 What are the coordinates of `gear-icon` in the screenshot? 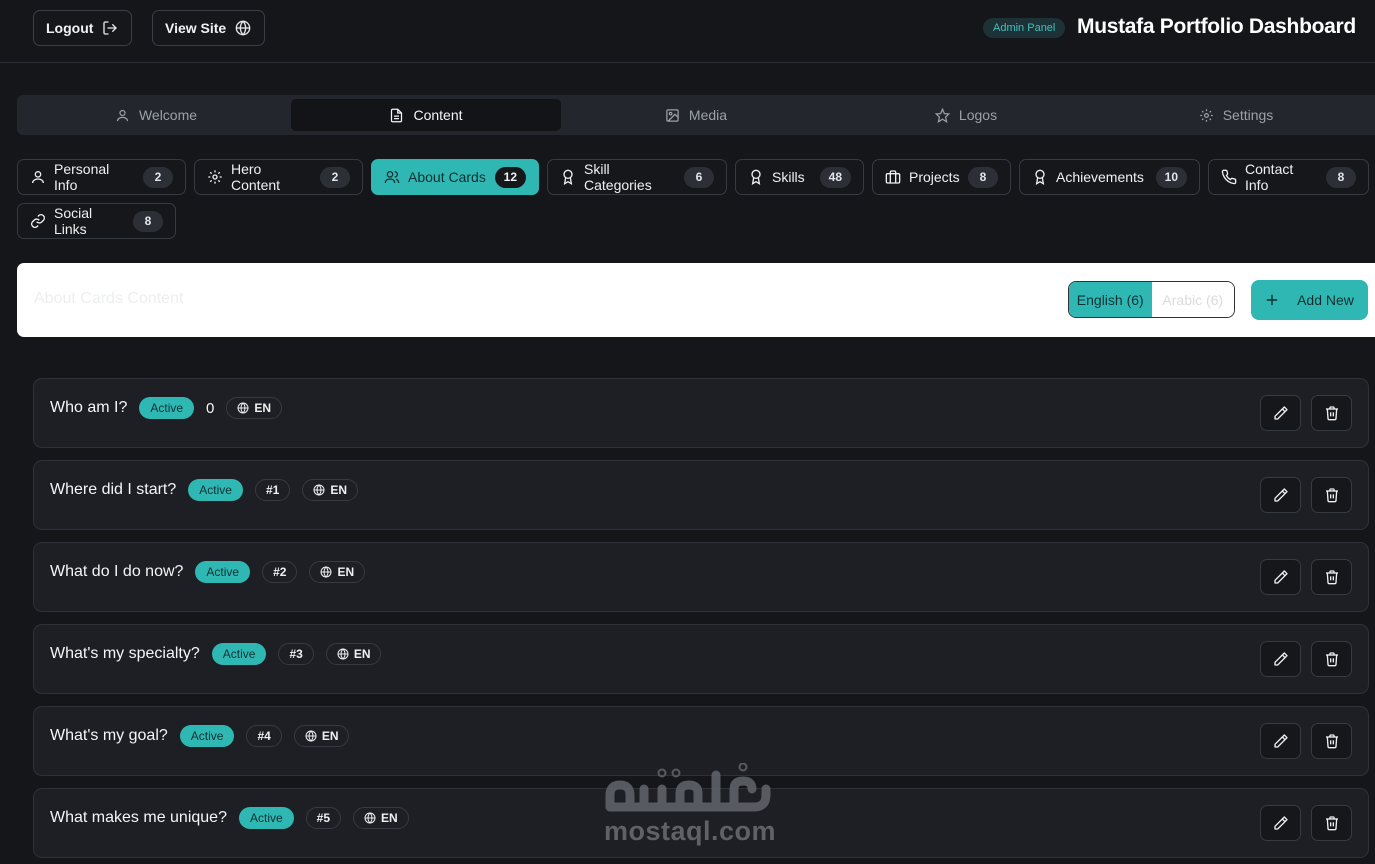 It's located at (1206, 115).